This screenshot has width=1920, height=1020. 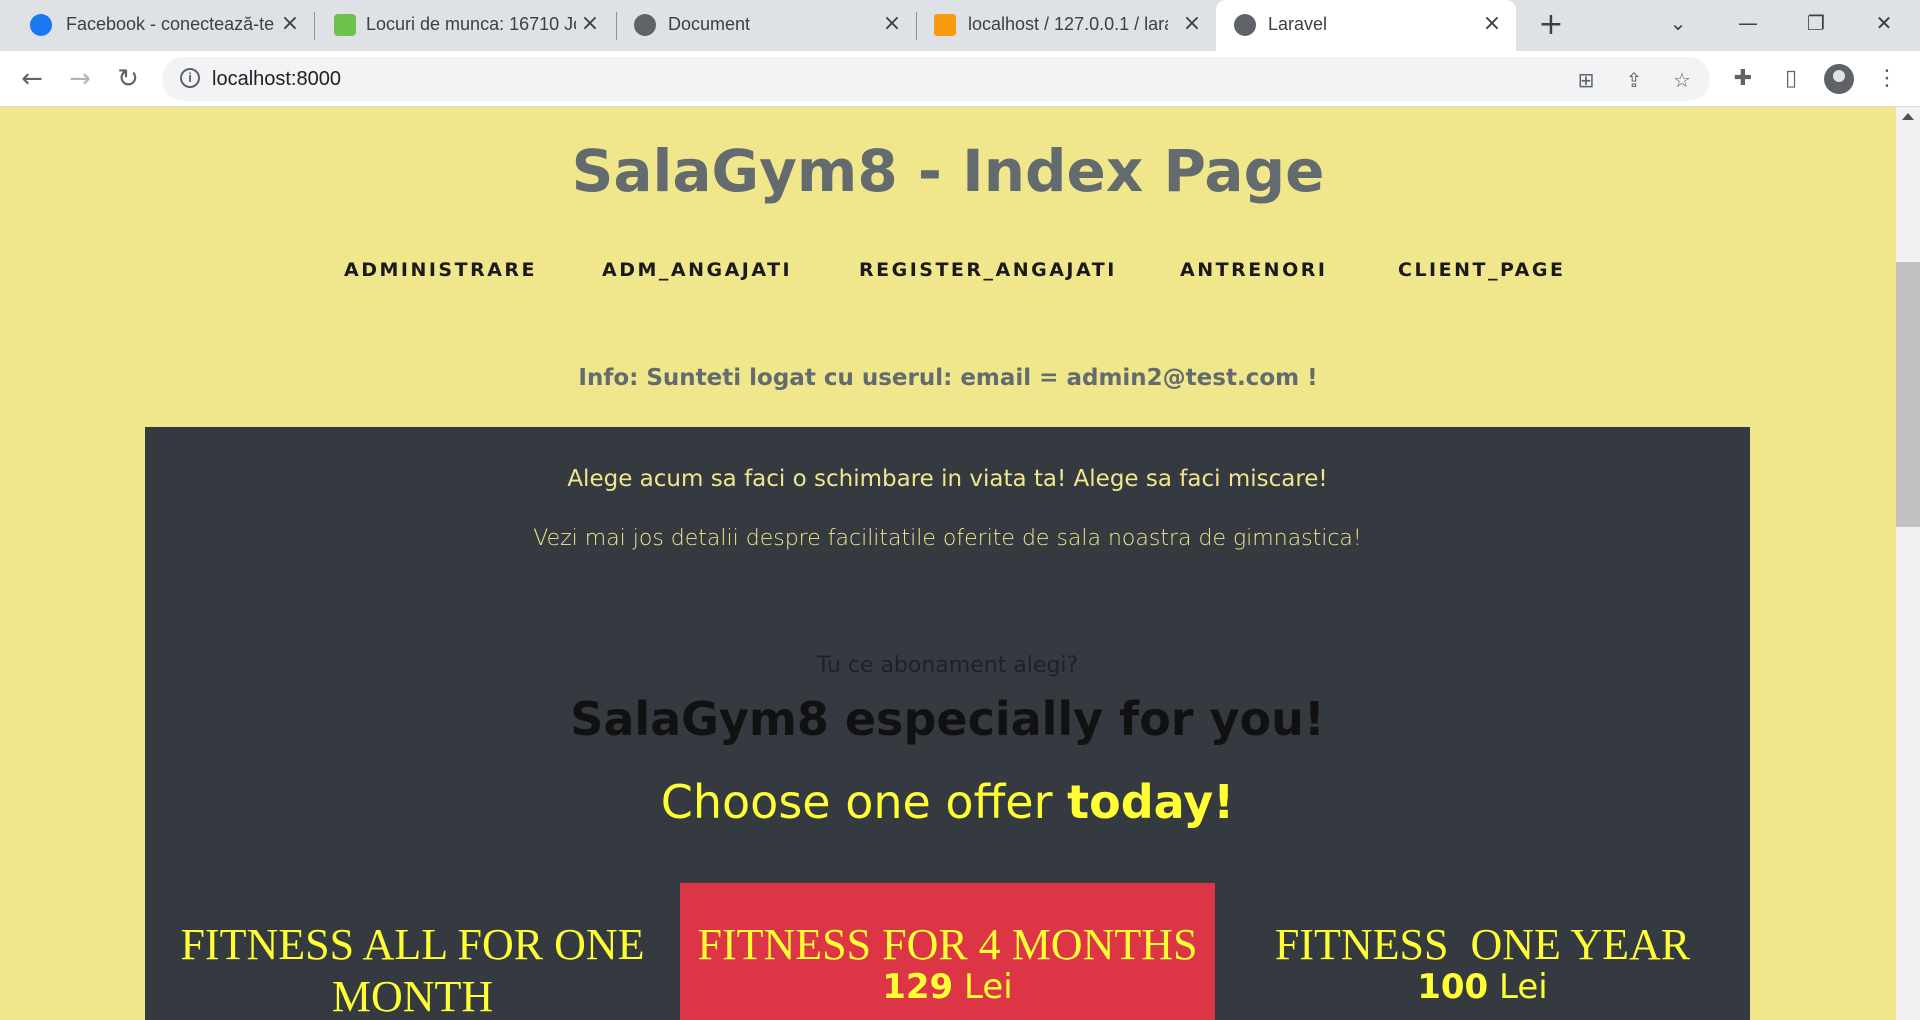 I want to click on nav-link-adm-angajati: ADM_ANGAJATI, so click(x=697, y=270).